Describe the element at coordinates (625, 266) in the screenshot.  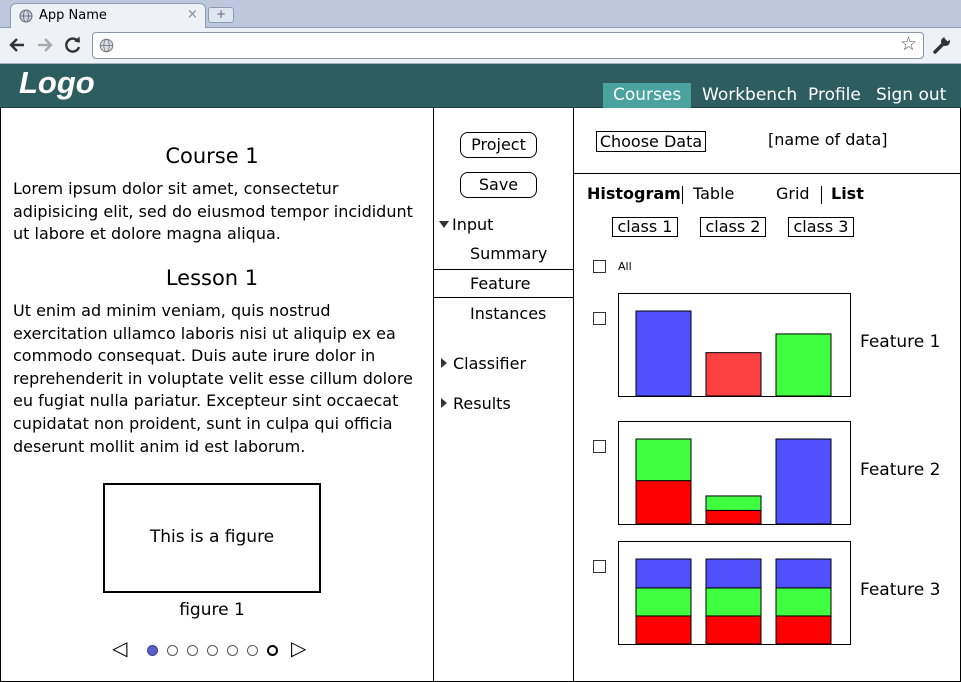
I see `select-all-label: All` at that location.